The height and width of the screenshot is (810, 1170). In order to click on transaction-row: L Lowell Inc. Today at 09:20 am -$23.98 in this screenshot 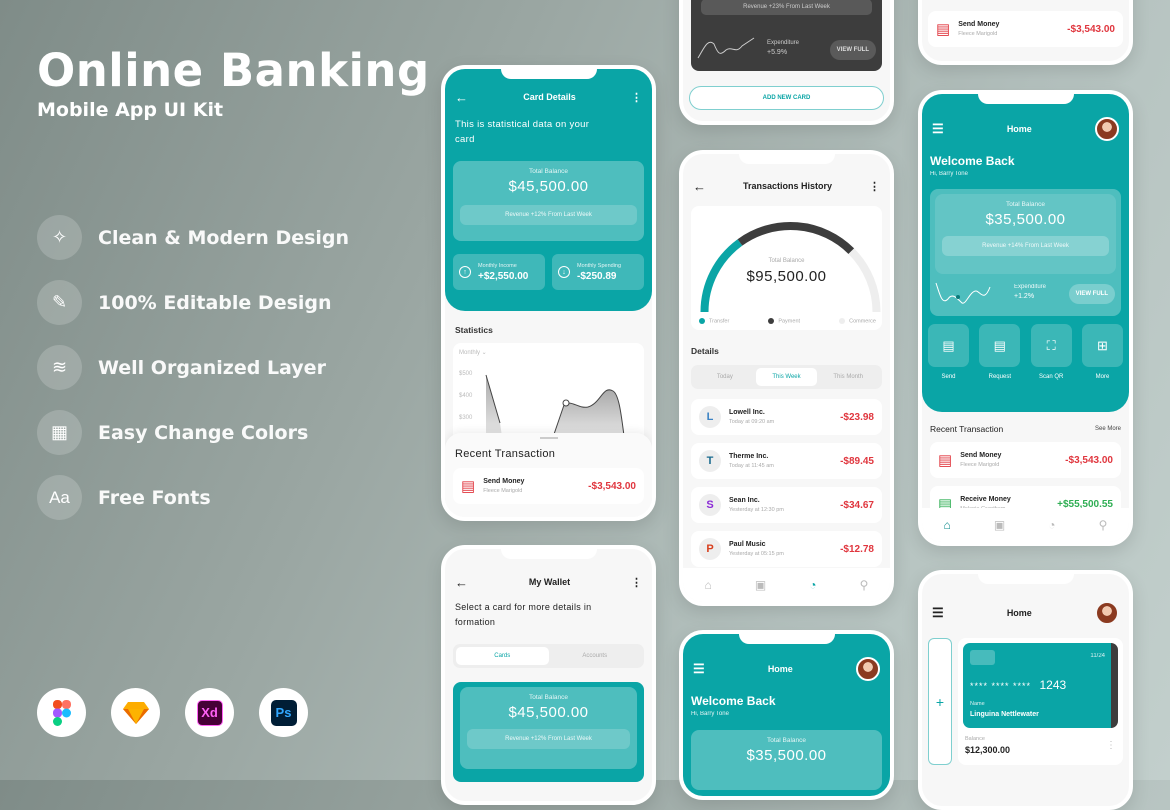, I will do `click(786, 417)`.